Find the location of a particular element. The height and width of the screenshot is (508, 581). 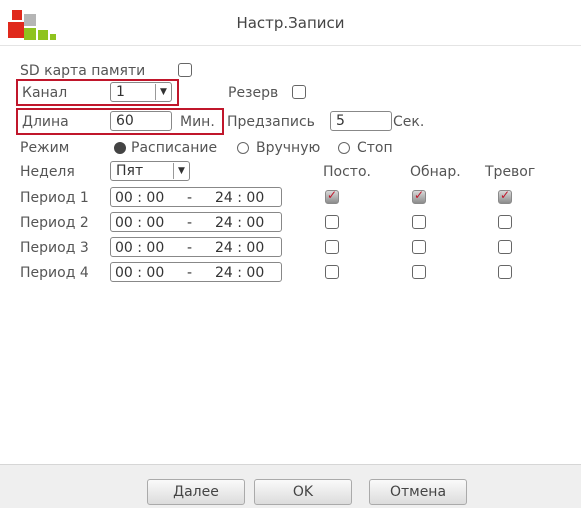

period-4-constant-checkbox is located at coordinates (332, 272).